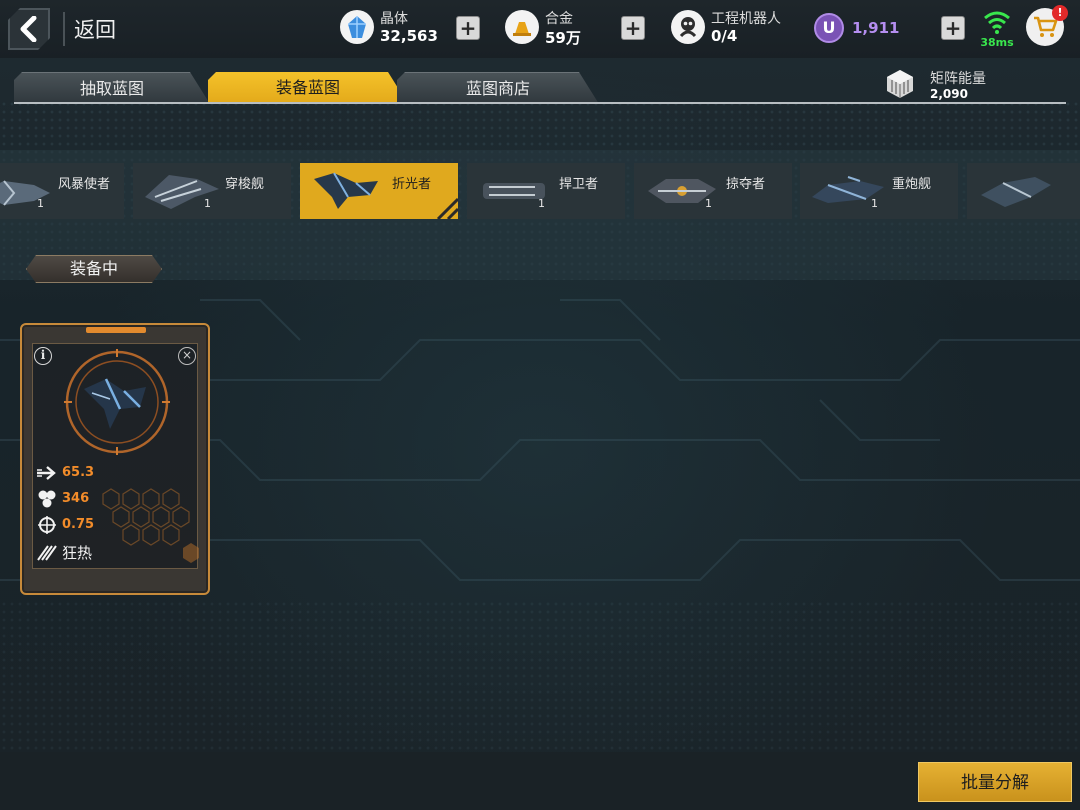 The width and height of the screenshot is (1080, 810). Describe the element at coordinates (997, 22) in the screenshot. I see `wifi-icon` at that location.